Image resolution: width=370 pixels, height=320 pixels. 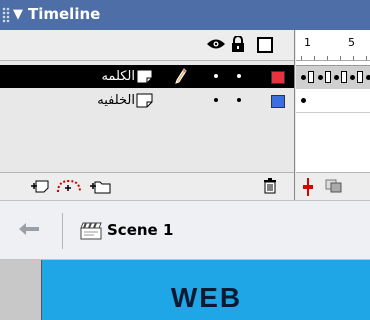 I want to click on add-motion-guide-icon, so click(x=69, y=186).